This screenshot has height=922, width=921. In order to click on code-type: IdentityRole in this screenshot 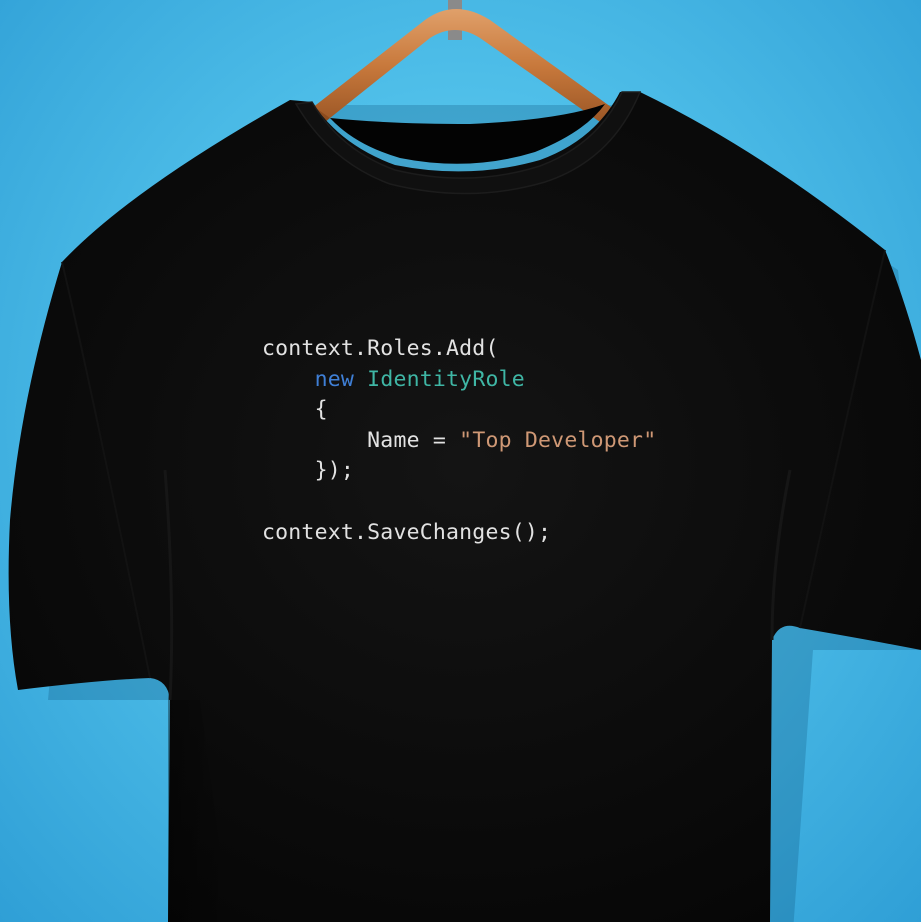, I will do `click(446, 379)`.